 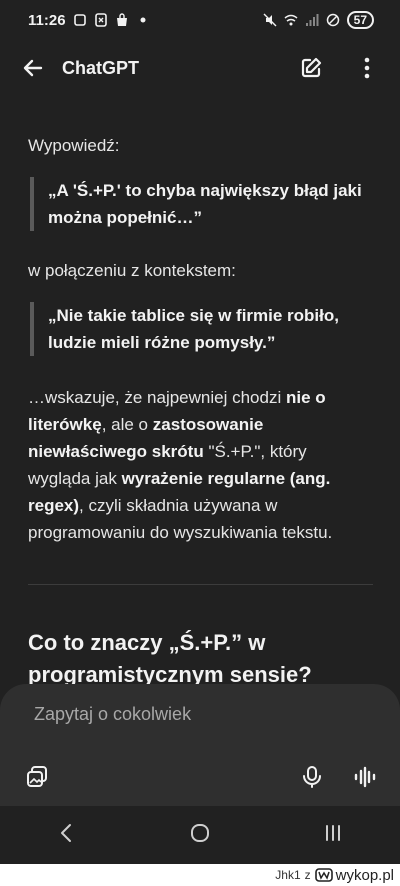 What do you see at coordinates (364, 875) in the screenshot?
I see `watermark-site: wykop.pl` at bounding box center [364, 875].